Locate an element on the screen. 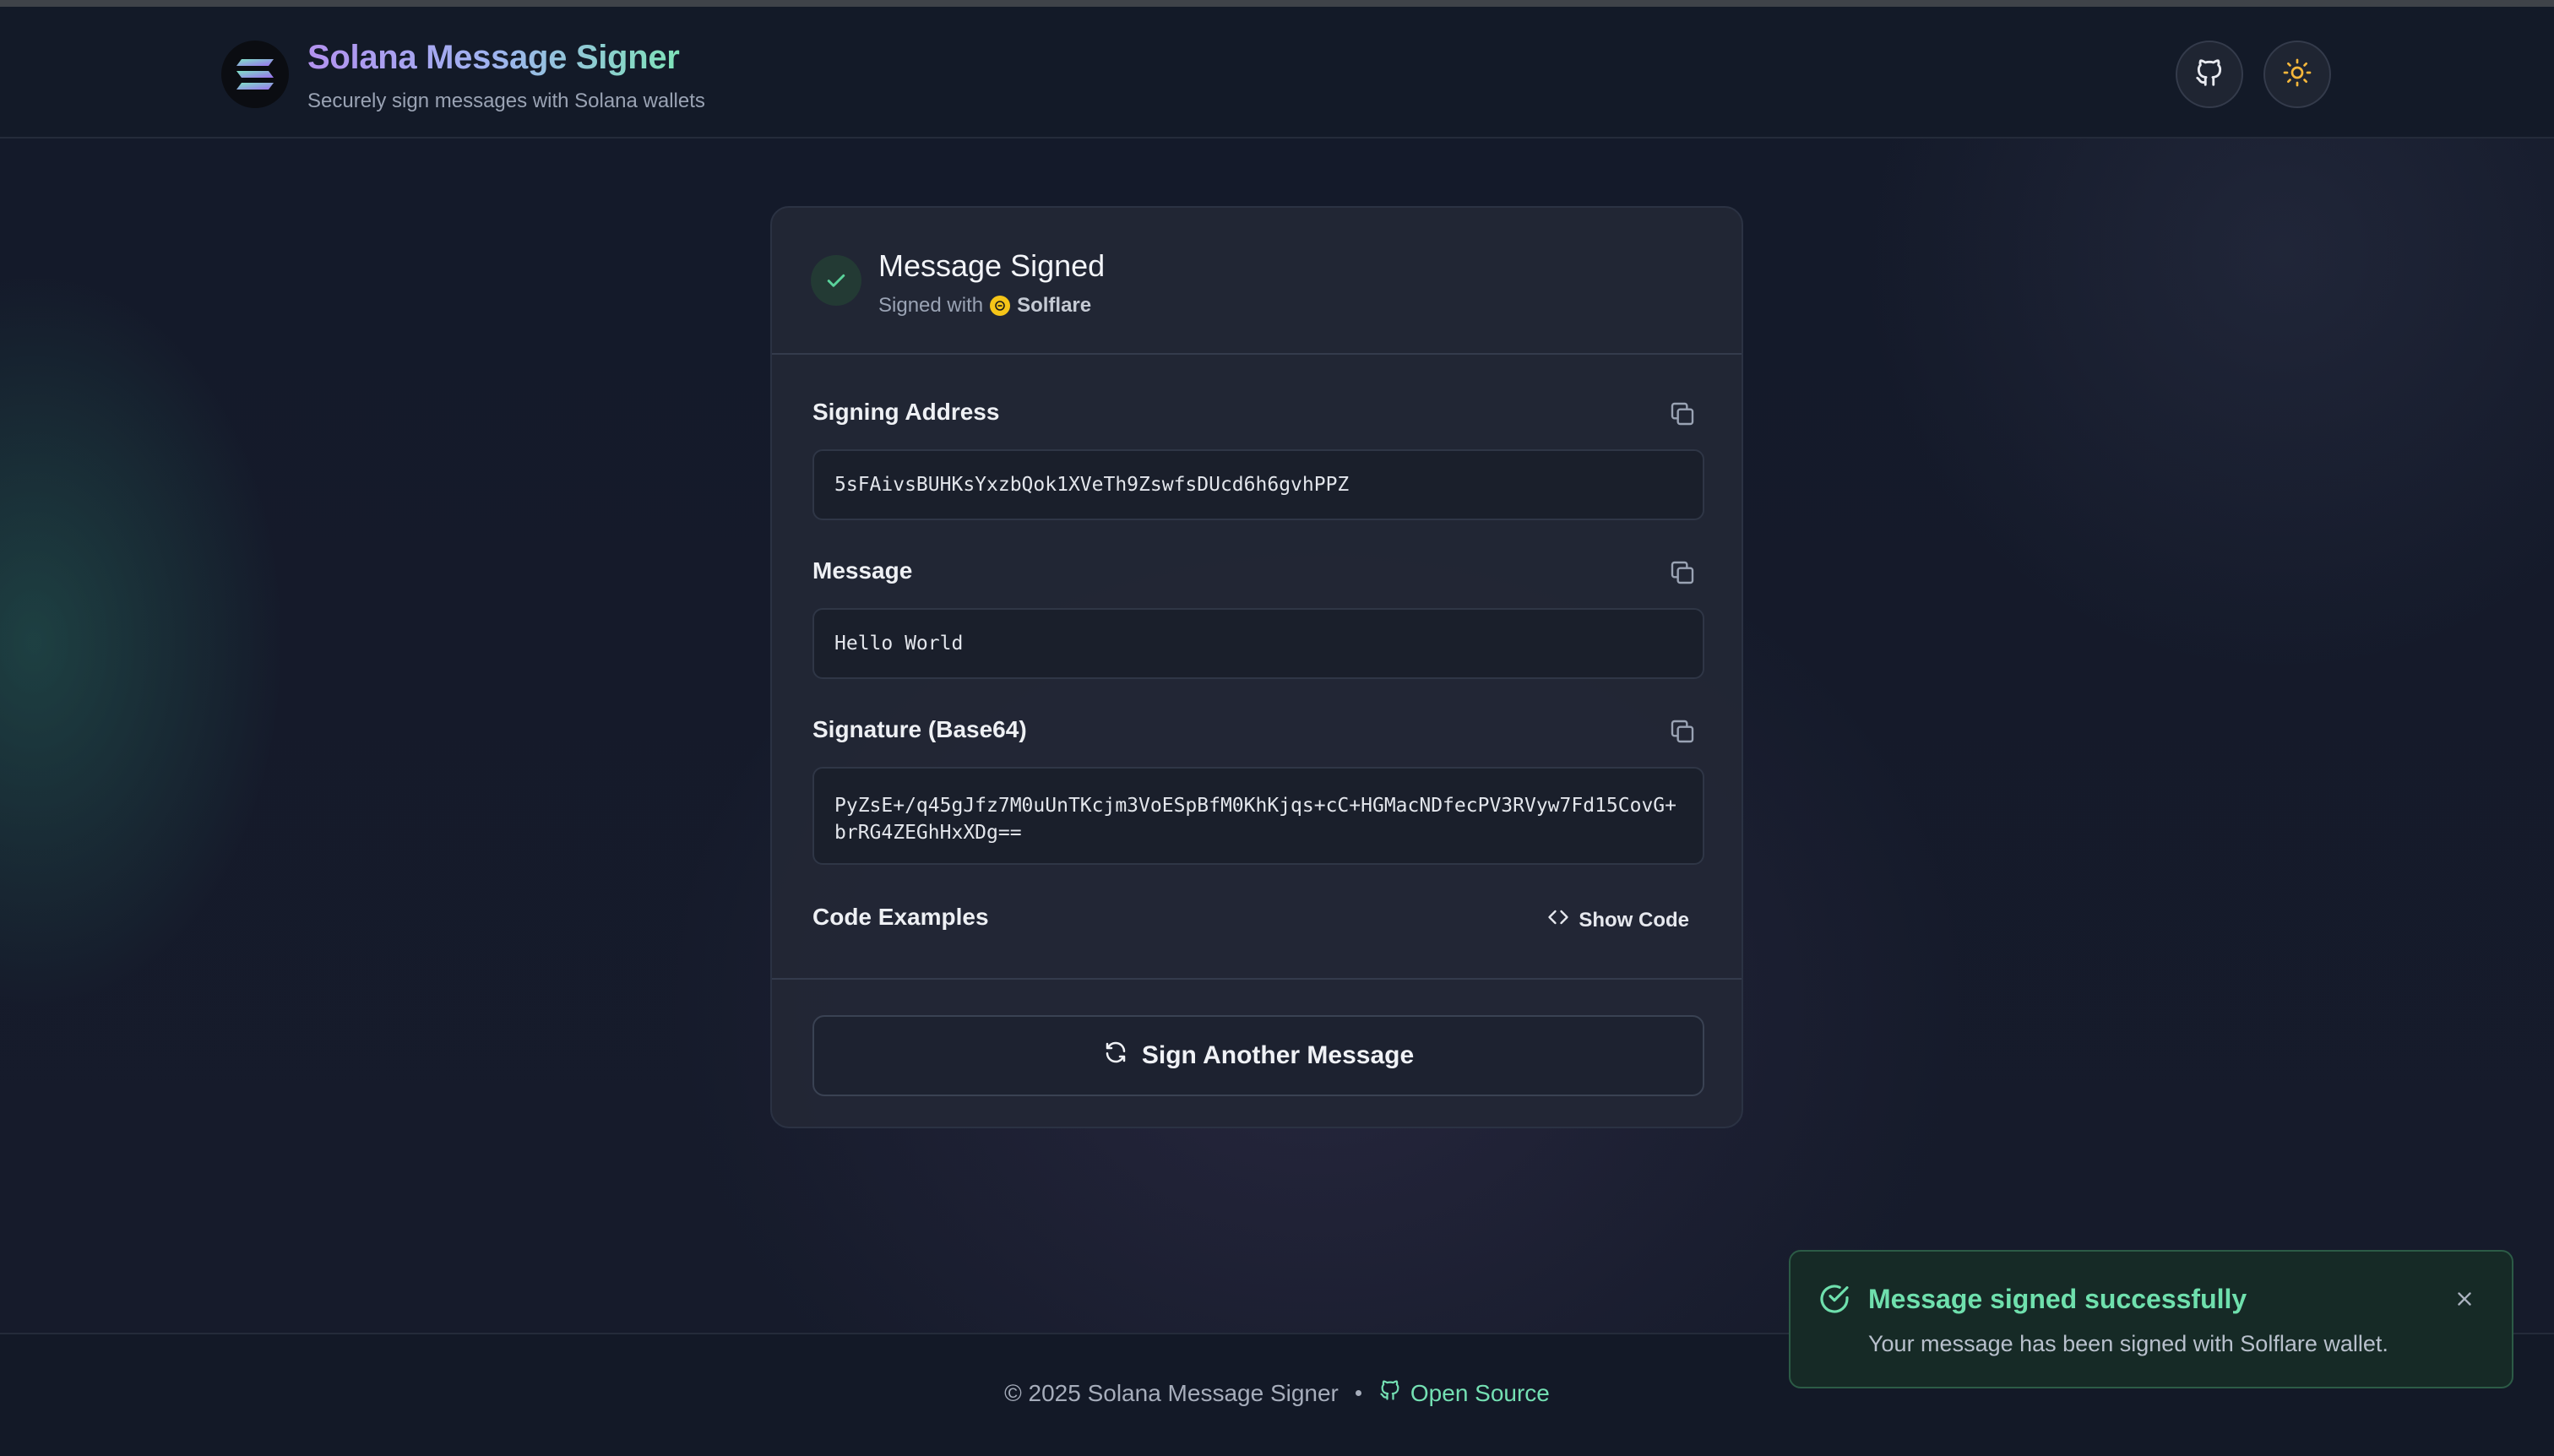 This screenshot has width=2554, height=1456. github-button is located at coordinates (2209, 74).